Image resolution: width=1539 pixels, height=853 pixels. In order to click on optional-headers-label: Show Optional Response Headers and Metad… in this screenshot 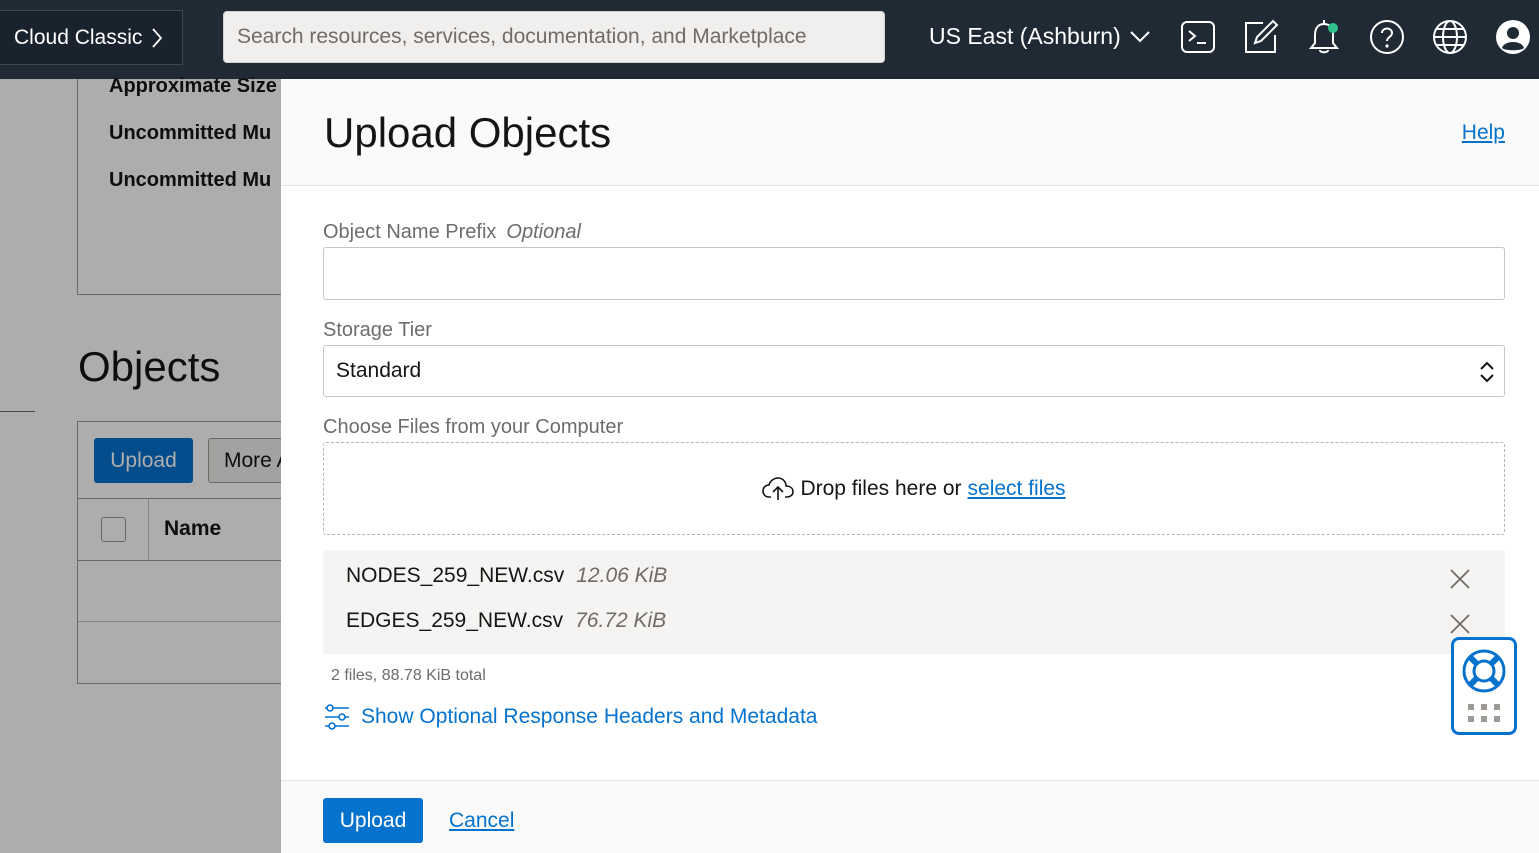, I will do `click(589, 716)`.